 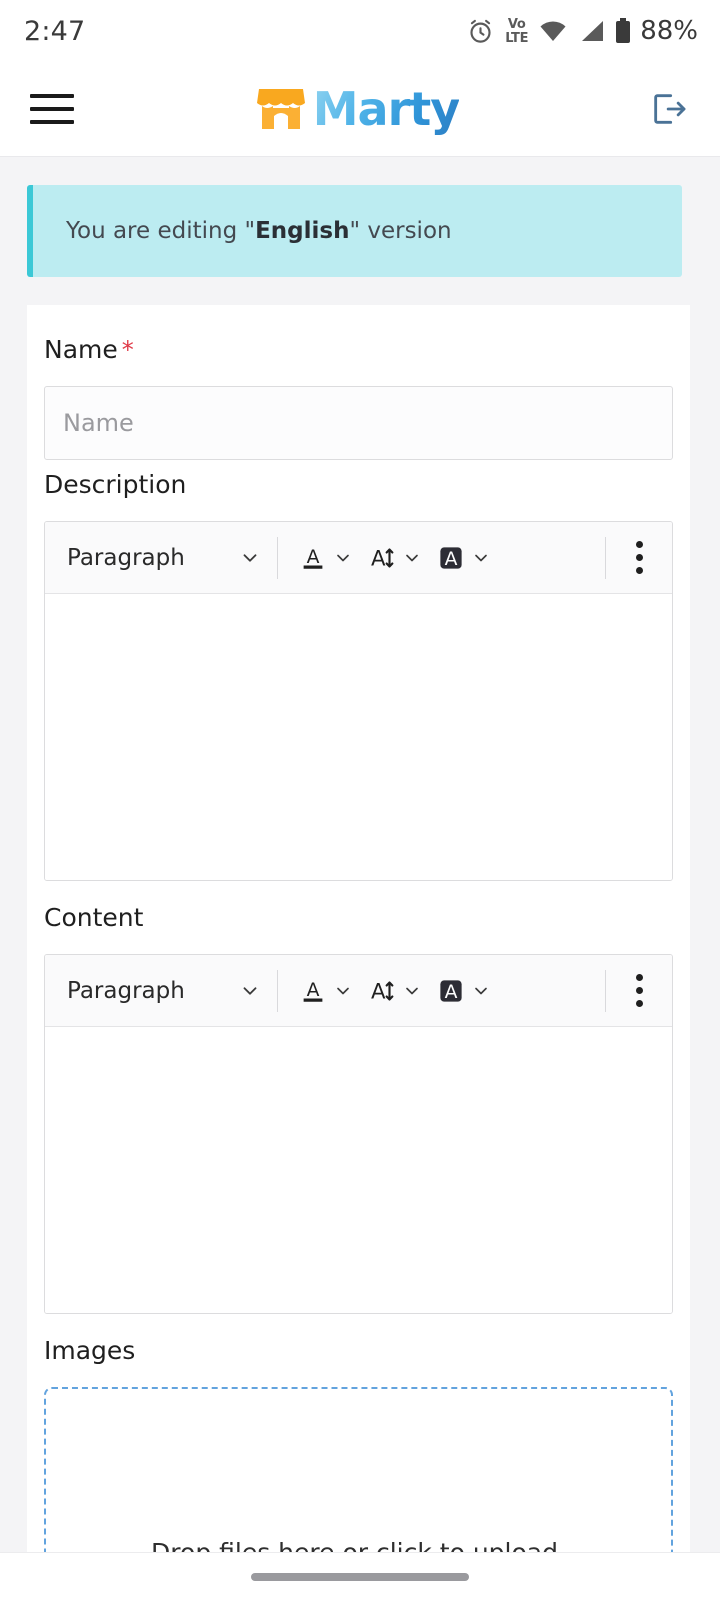 What do you see at coordinates (115, 484) in the screenshot?
I see `description-label: Description` at bounding box center [115, 484].